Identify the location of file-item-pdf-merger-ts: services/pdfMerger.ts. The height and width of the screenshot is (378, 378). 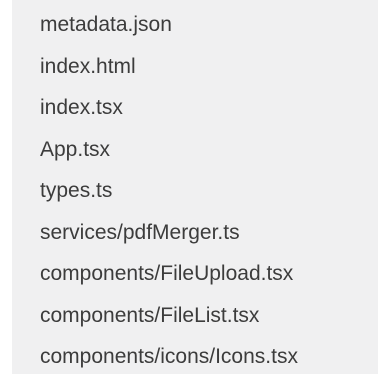
(169, 233).